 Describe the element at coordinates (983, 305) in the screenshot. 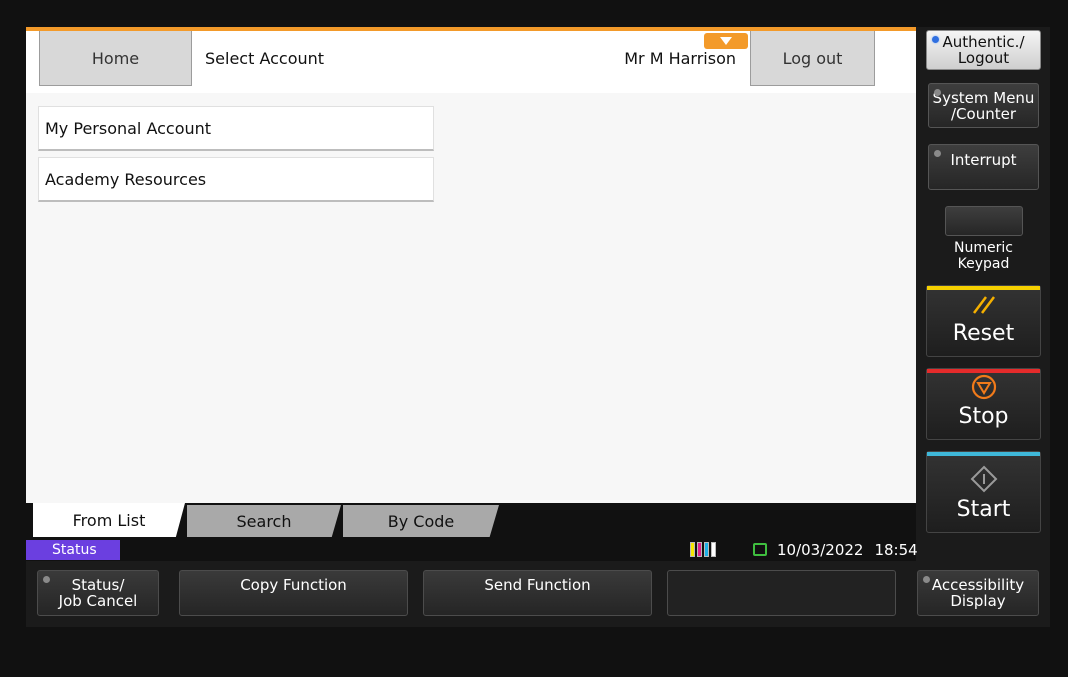

I see `reset-slash-icon` at that location.